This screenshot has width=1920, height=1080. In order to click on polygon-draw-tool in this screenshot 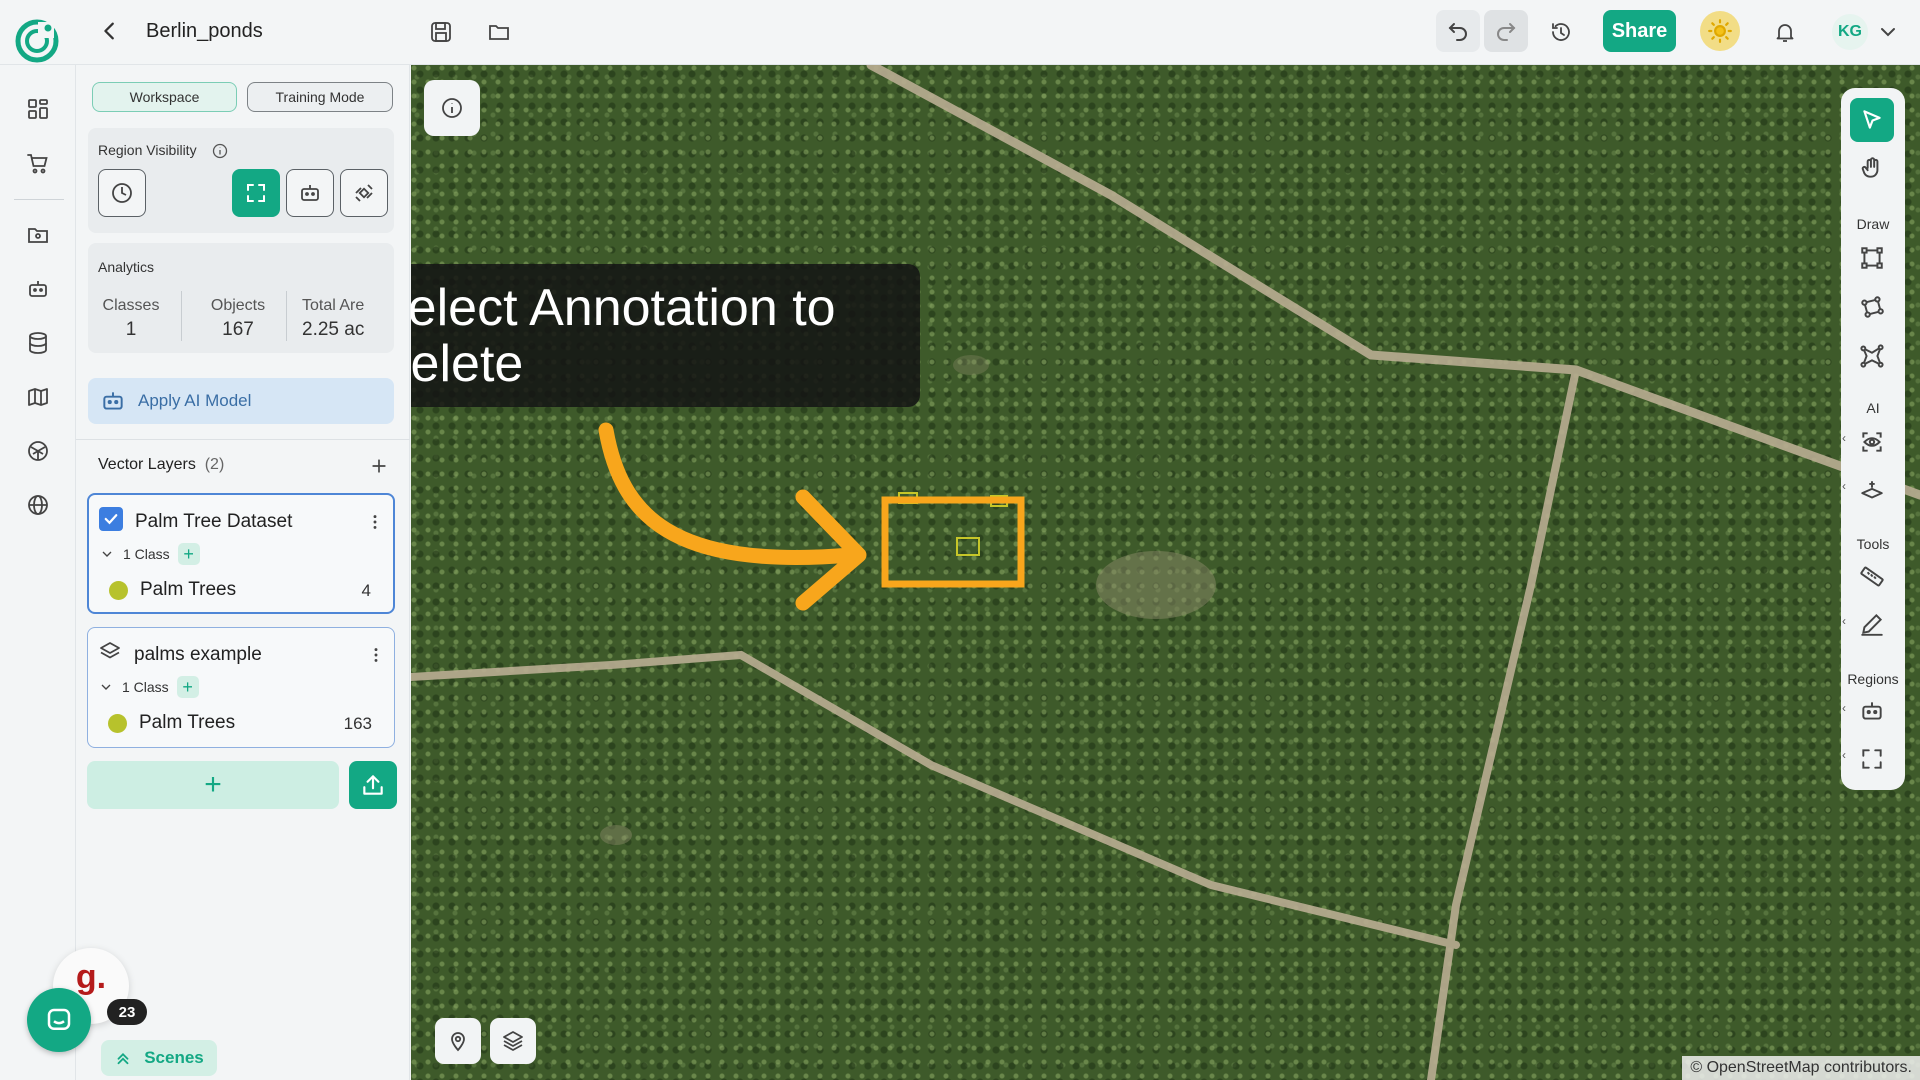, I will do `click(1872, 307)`.